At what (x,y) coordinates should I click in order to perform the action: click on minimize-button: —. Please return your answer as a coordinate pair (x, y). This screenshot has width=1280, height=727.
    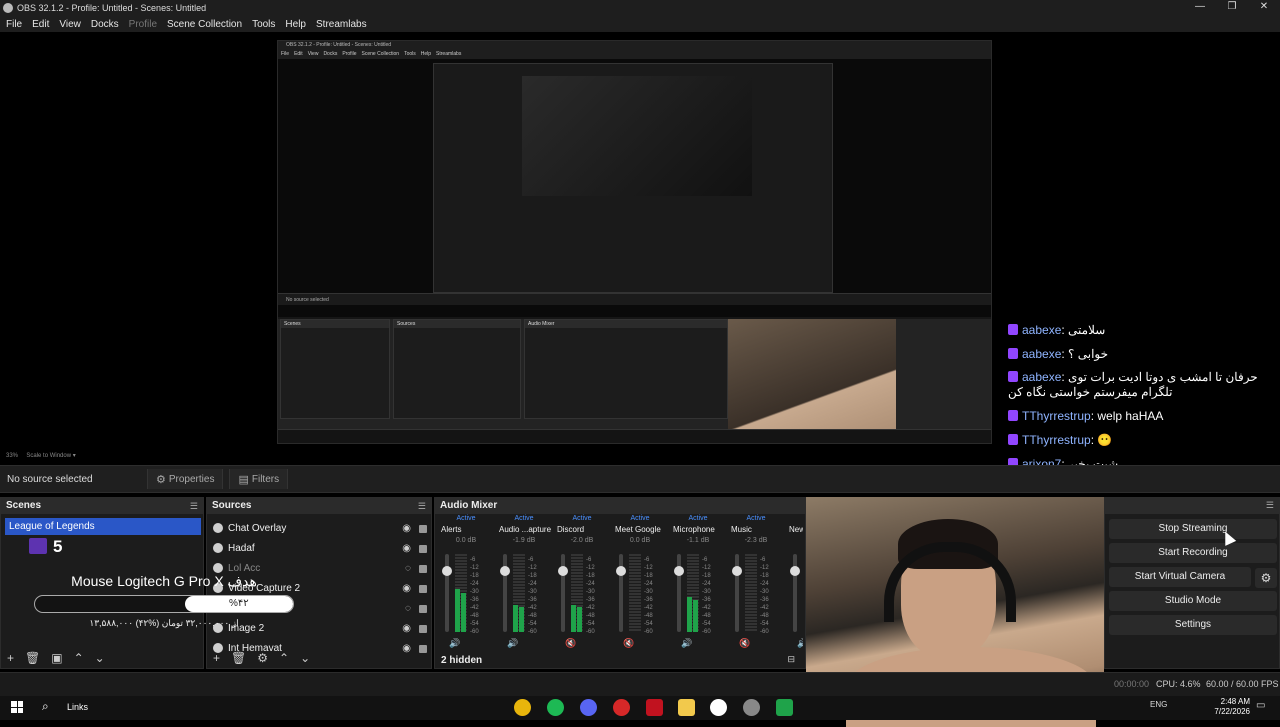
    Looking at the image, I should click on (1200, 8).